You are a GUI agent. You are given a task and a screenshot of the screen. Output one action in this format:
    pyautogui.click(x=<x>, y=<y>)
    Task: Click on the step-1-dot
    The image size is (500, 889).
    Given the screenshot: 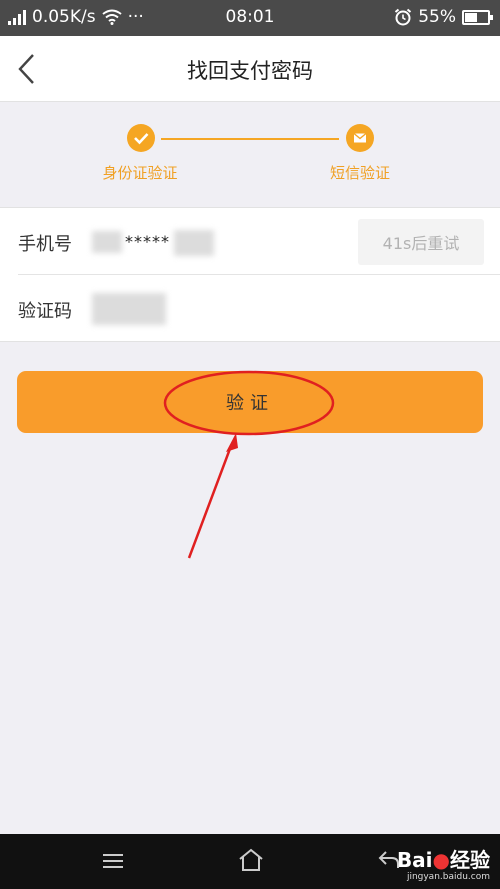 What is the action you would take?
    pyautogui.click(x=141, y=138)
    